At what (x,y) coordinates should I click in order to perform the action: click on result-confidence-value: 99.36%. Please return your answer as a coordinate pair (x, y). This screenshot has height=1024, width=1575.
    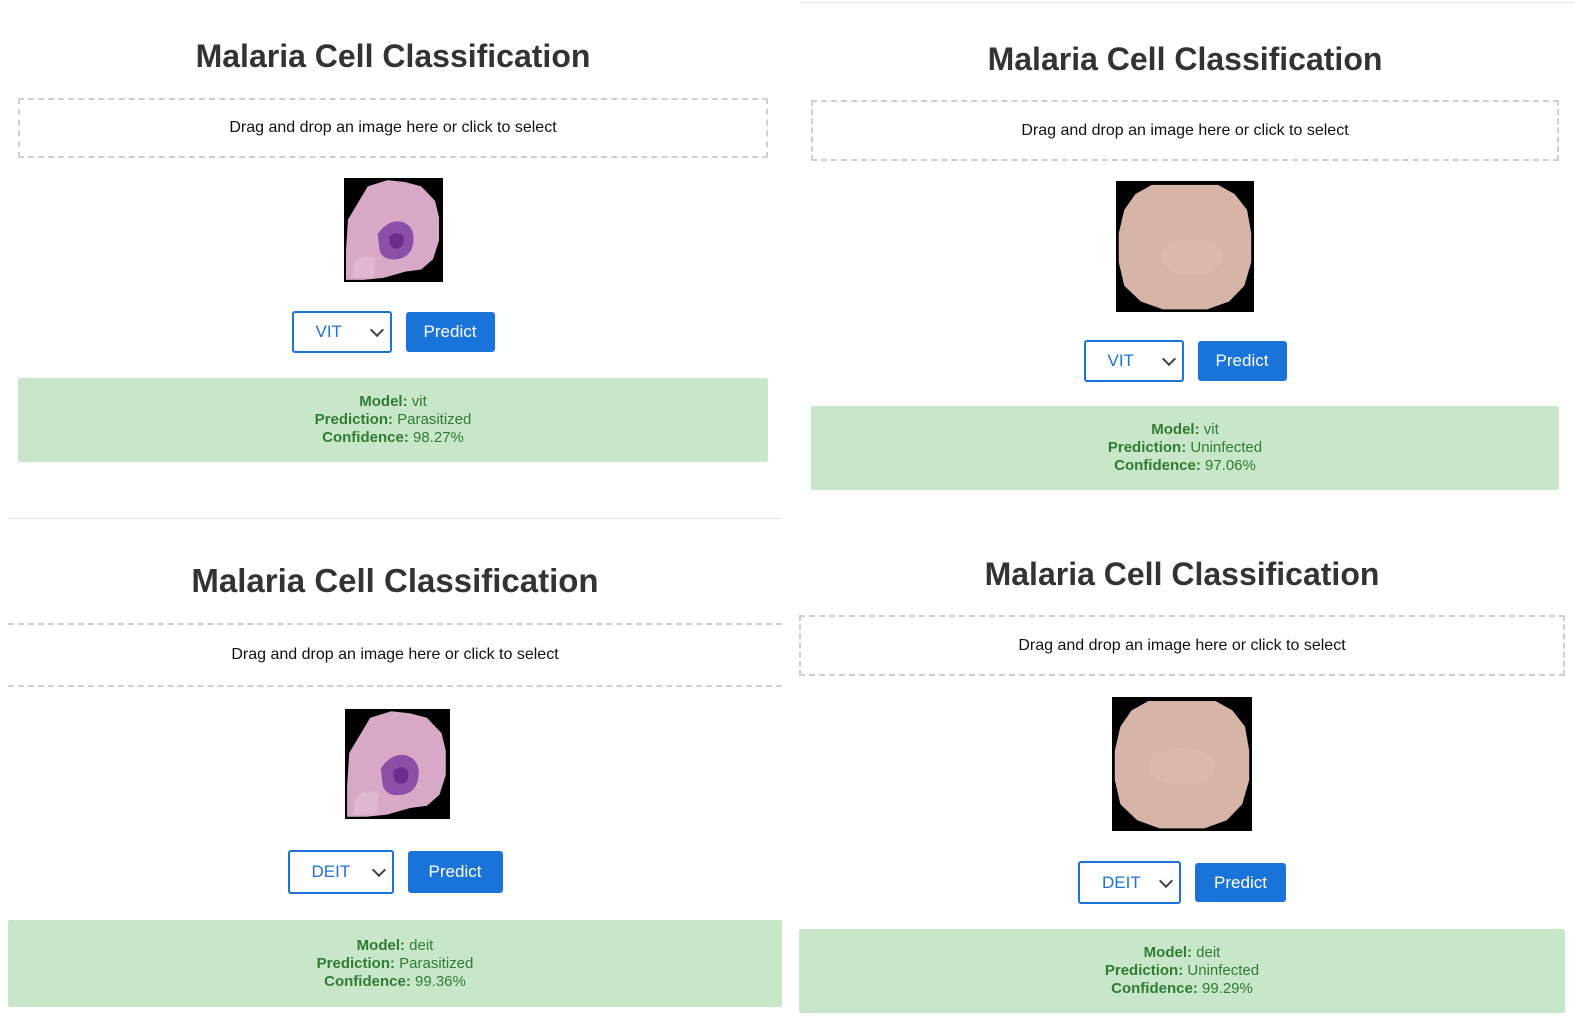
    Looking at the image, I should click on (440, 981).